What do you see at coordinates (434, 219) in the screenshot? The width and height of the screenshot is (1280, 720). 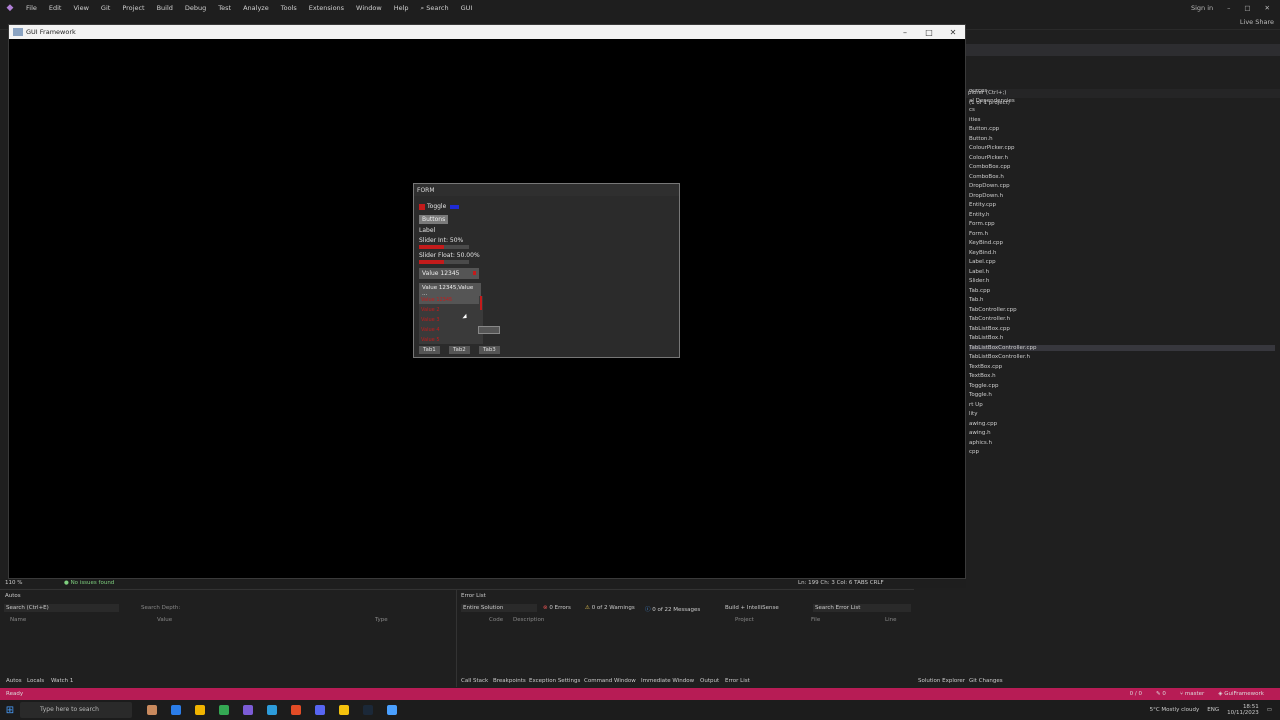 I see `buttons-button: Buttons` at bounding box center [434, 219].